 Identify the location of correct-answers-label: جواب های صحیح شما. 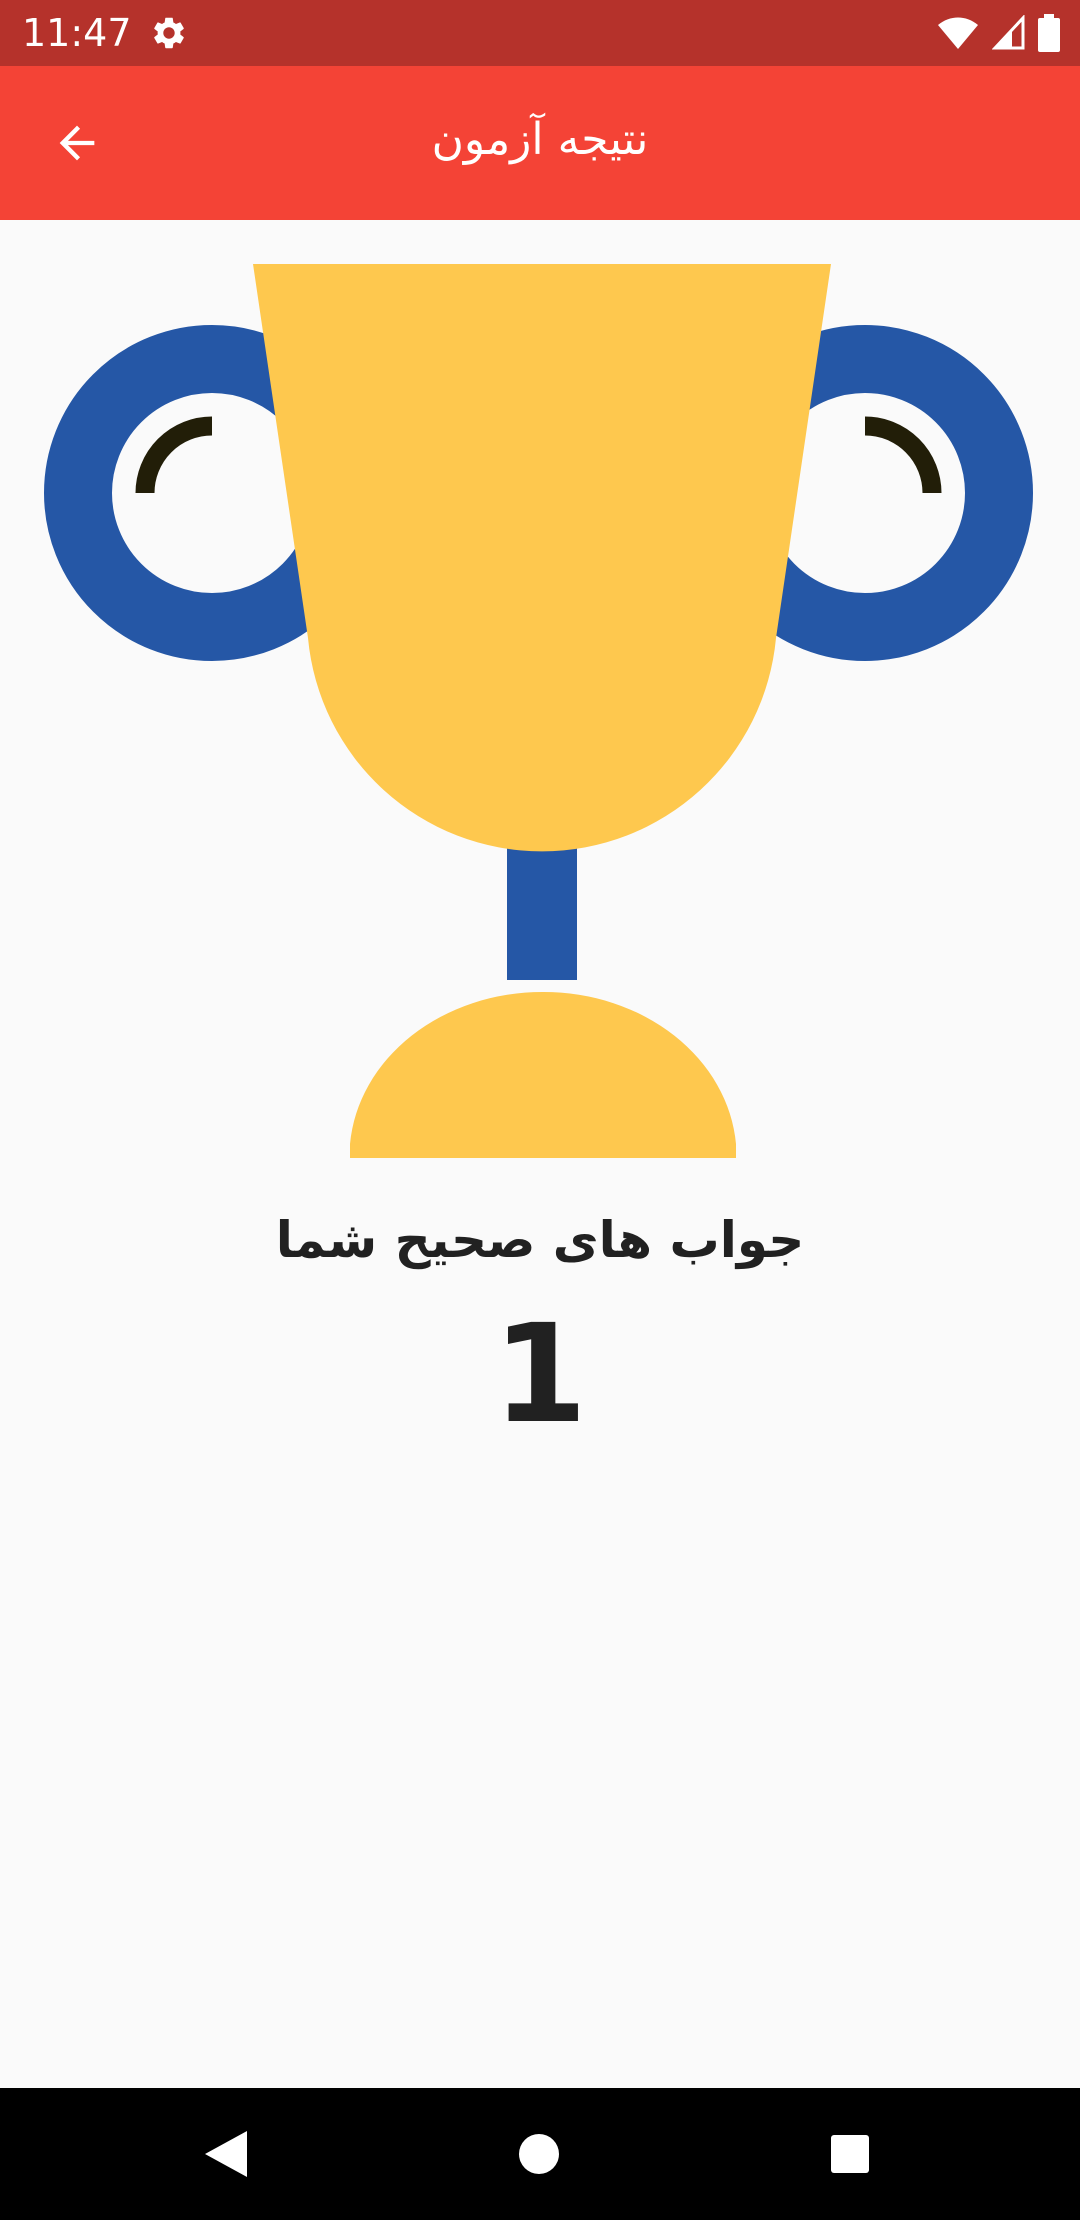
(540, 1240).